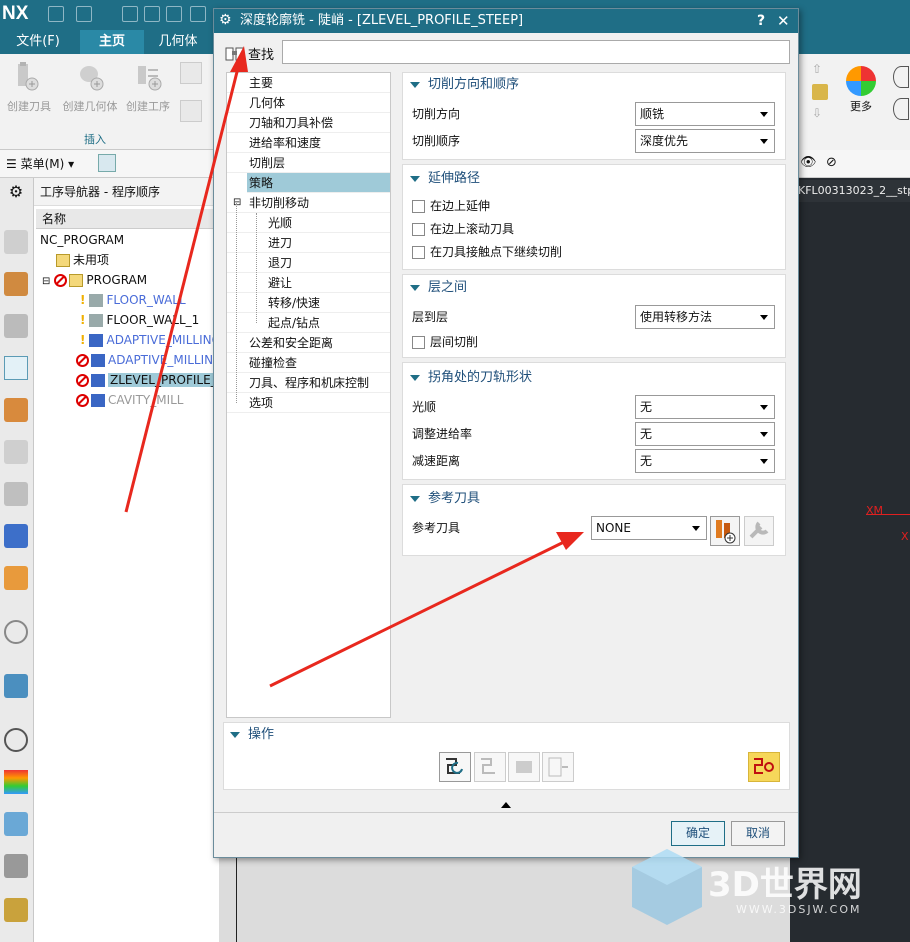 Image resolution: width=910 pixels, height=942 pixels. I want to click on watermark-cube-icon, so click(667, 887).